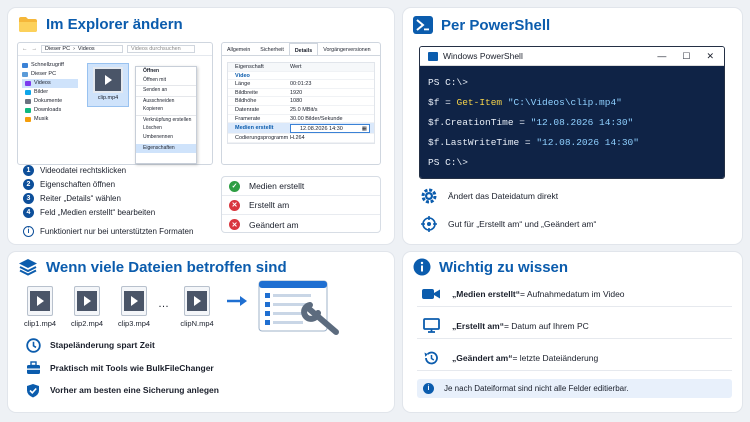 This screenshot has height=422, width=750. Describe the element at coordinates (249, 67) in the screenshot. I see `column-header: Eigenschaft` at that location.